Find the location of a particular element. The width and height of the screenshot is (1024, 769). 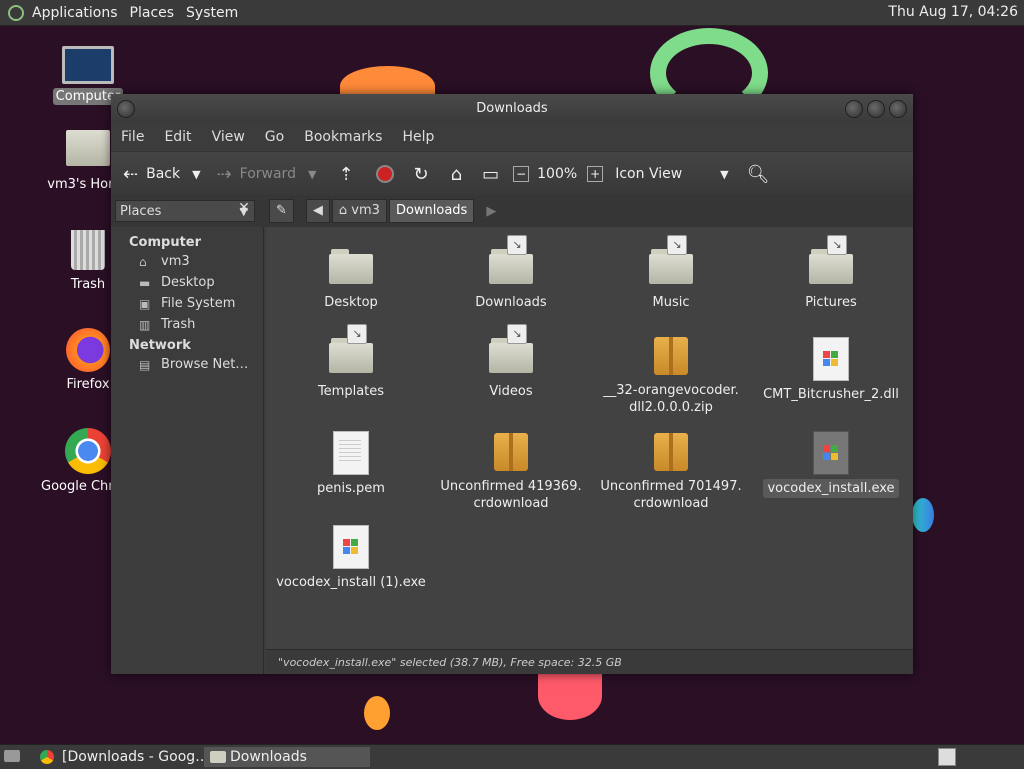

zoom-out-button: − is located at coordinates (521, 174).